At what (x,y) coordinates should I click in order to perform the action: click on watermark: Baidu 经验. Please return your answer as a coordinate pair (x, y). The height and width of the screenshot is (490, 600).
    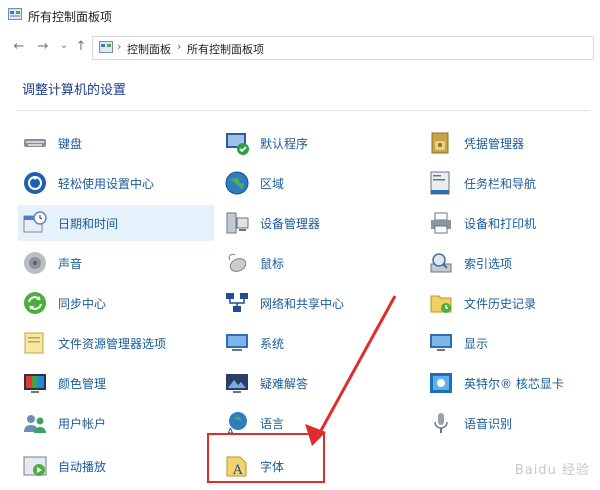
    Looking at the image, I should click on (552, 470).